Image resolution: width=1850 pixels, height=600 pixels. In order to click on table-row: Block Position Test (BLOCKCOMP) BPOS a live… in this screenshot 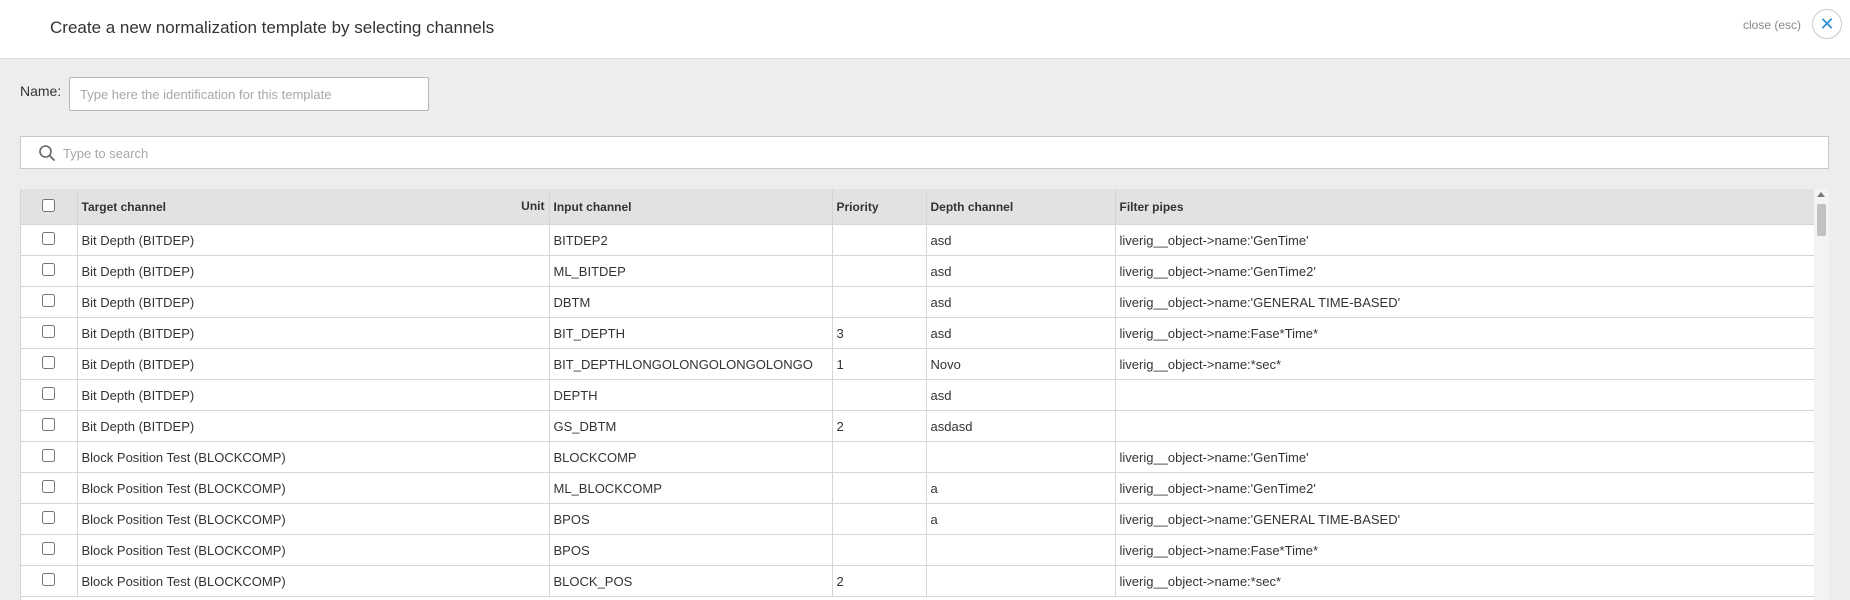, I will do `click(918, 519)`.